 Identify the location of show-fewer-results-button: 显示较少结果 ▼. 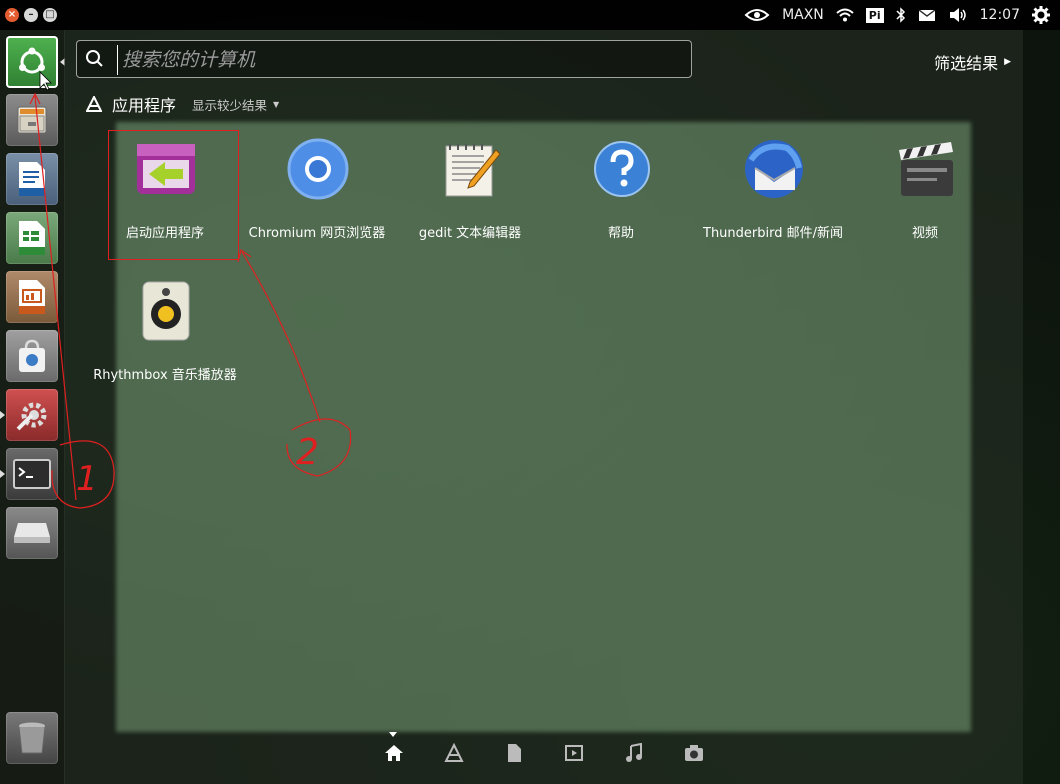
(235, 104).